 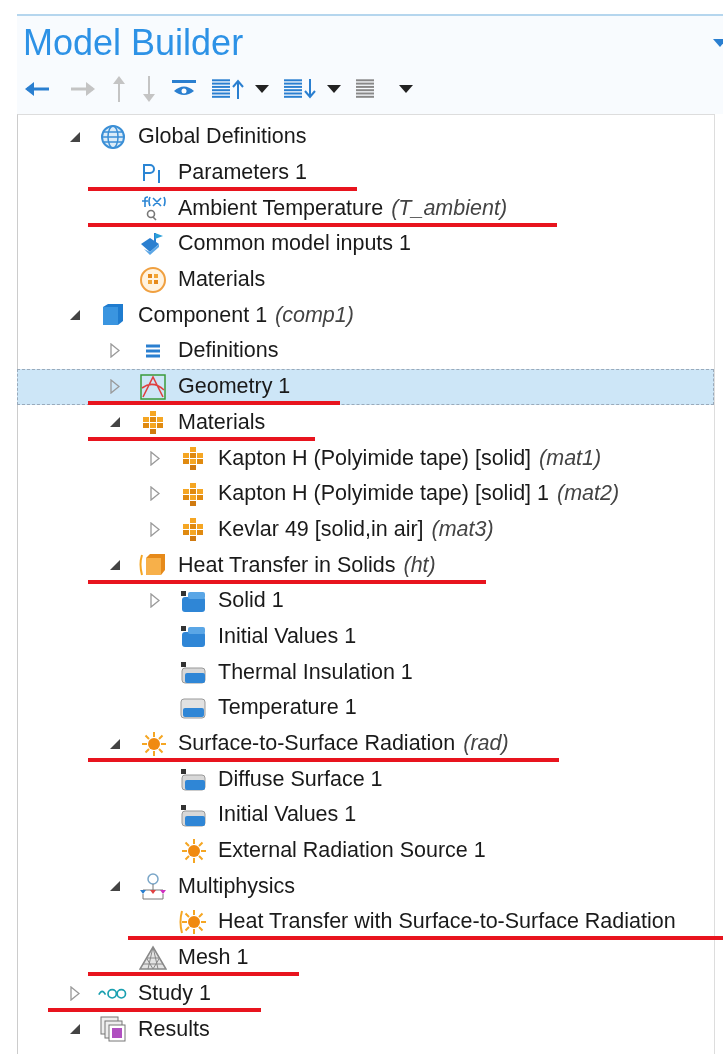 I want to click on tree-item-label: Mesh 1, so click(x=213, y=958).